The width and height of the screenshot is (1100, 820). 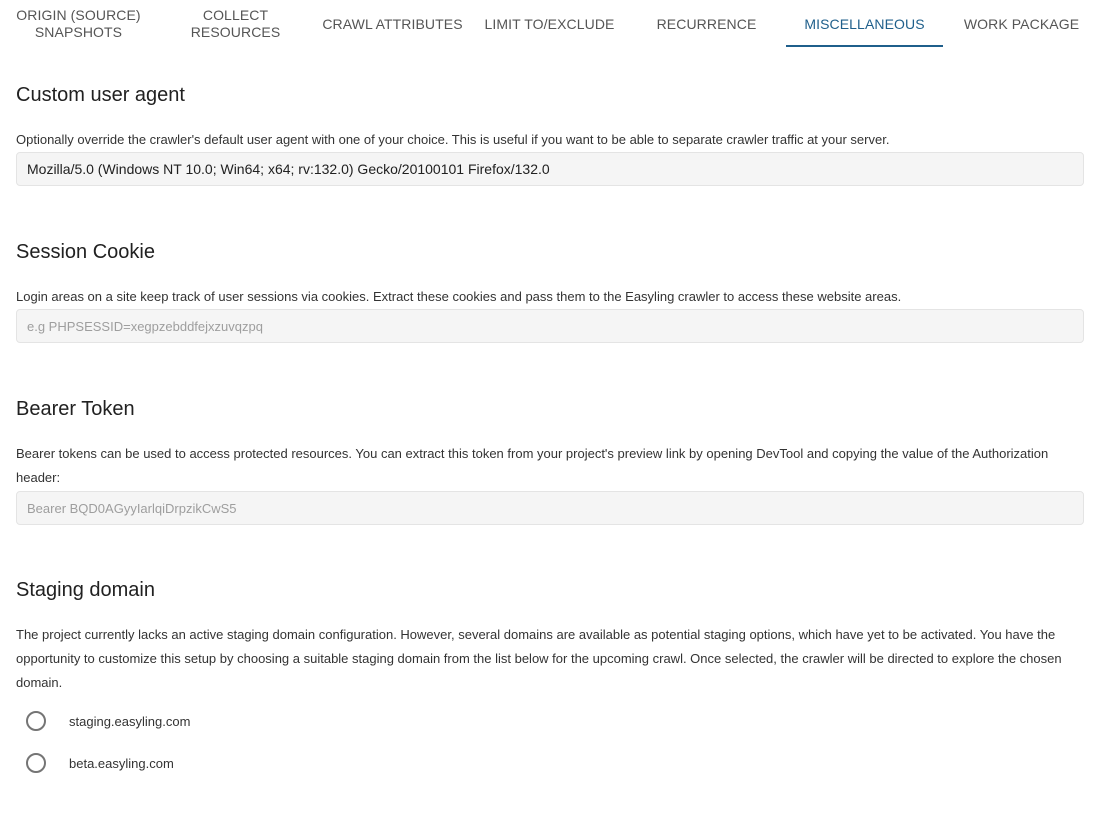 What do you see at coordinates (550, 326) in the screenshot?
I see `session-cookie-input` at bounding box center [550, 326].